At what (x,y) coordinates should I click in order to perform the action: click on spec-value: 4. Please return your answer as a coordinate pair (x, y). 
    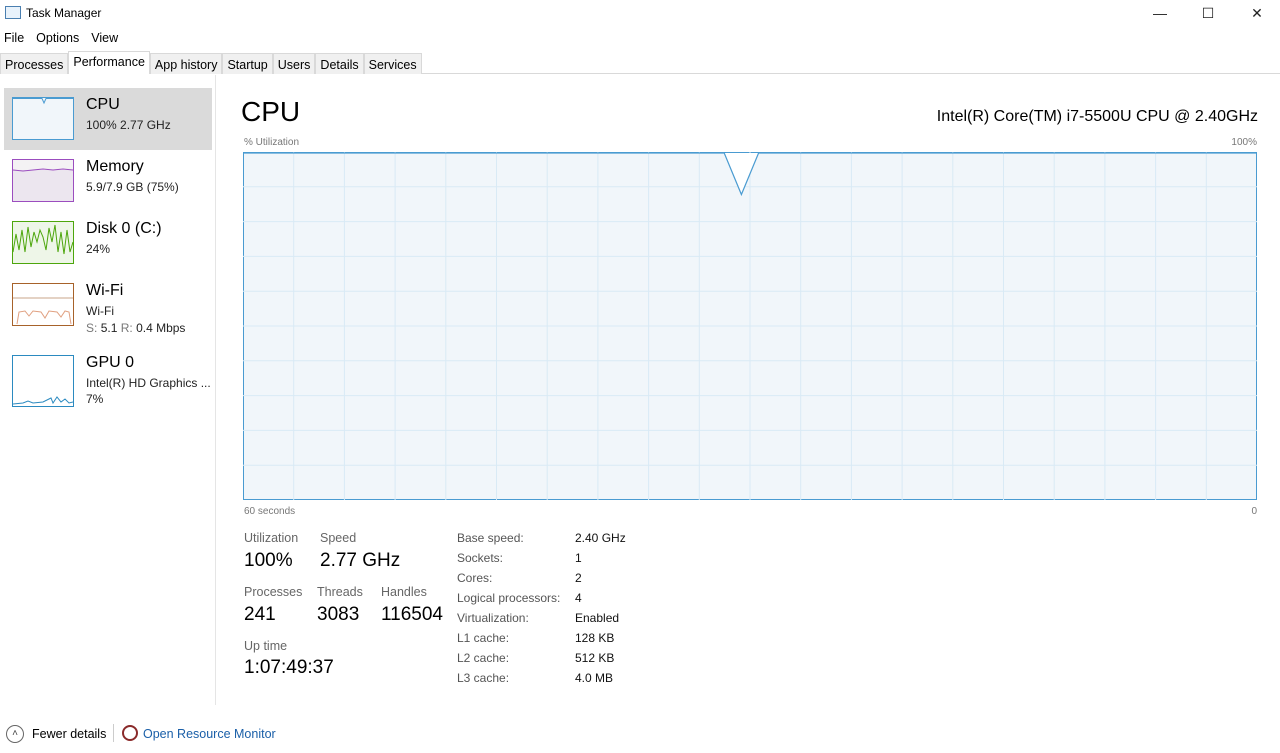
    Looking at the image, I should click on (578, 598).